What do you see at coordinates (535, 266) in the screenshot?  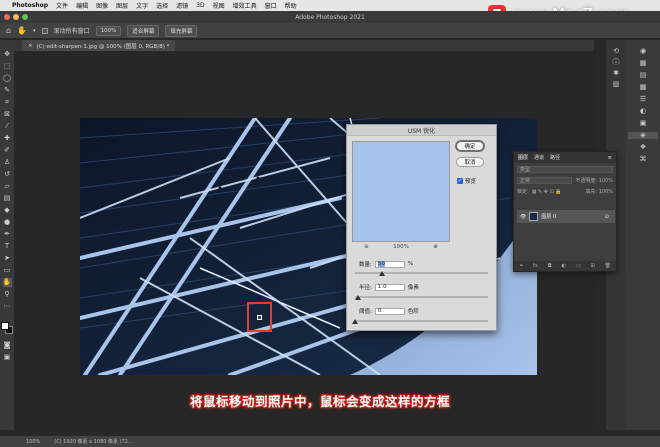 I see `layer-style-icon: fx` at bounding box center [535, 266].